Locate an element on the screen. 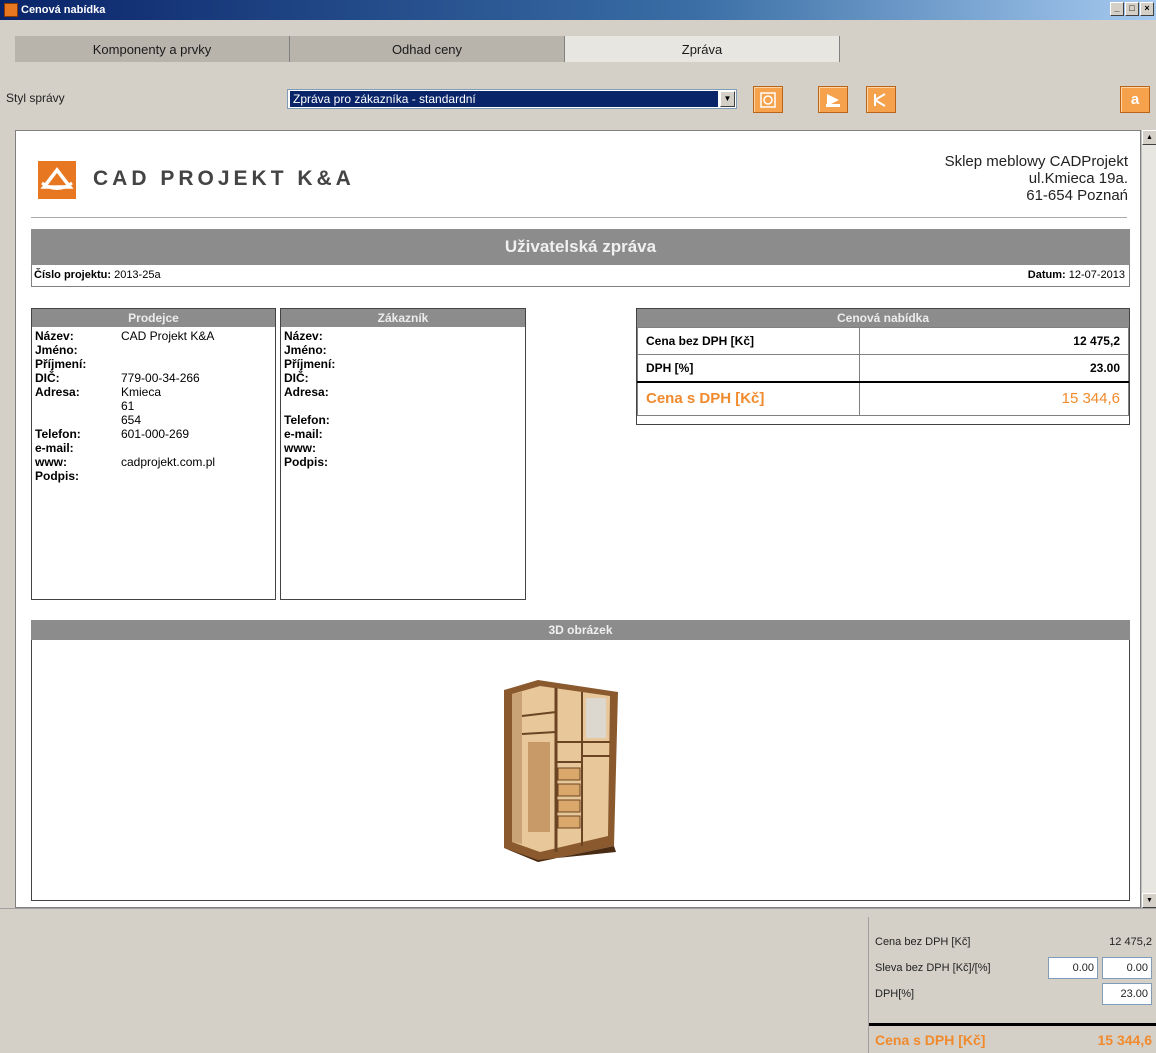 This screenshot has height=1053, width=1156. seller-field-row: Jméno: is located at coordinates (155, 350).